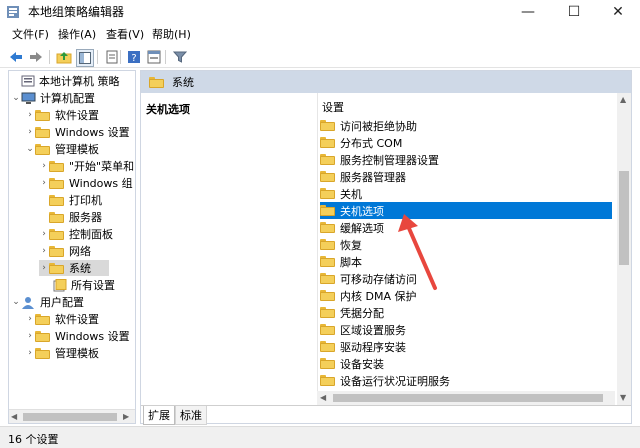 Image resolution: width=640 pixels, height=448 pixels. What do you see at coordinates (13, 12) in the screenshot?
I see `policy-editor-icon` at bounding box center [13, 12].